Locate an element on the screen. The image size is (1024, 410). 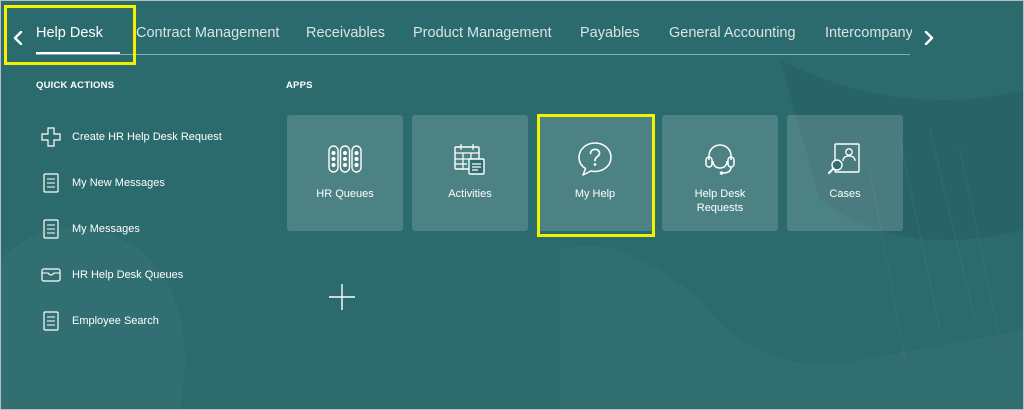
nav-next-button is located at coordinates (929, 38).